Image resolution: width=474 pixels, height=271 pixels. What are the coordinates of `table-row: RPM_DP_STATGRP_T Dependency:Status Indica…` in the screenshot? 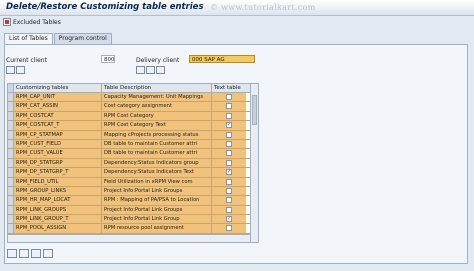 It's located at (133, 173).